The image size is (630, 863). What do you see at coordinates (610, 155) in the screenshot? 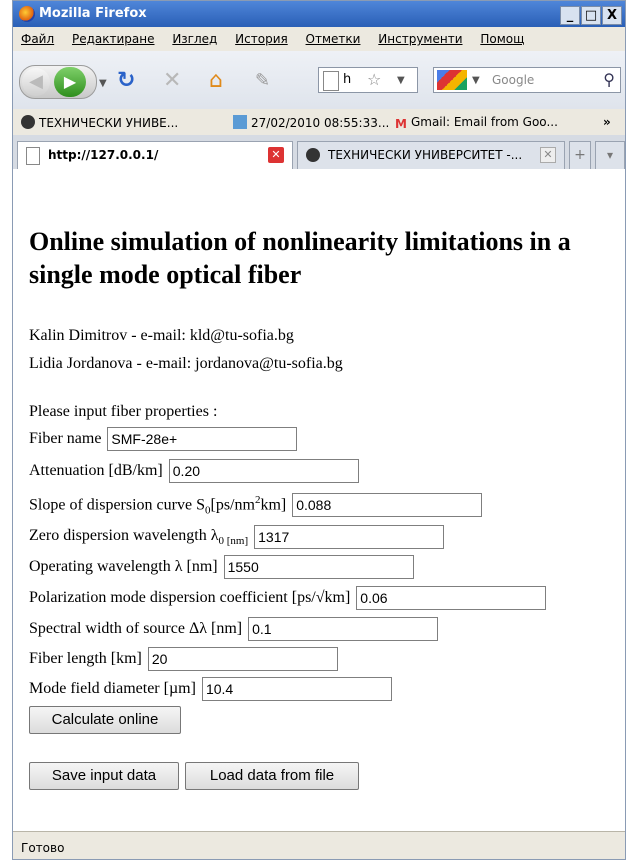
I see `tab-list-icon: ▾` at bounding box center [610, 155].